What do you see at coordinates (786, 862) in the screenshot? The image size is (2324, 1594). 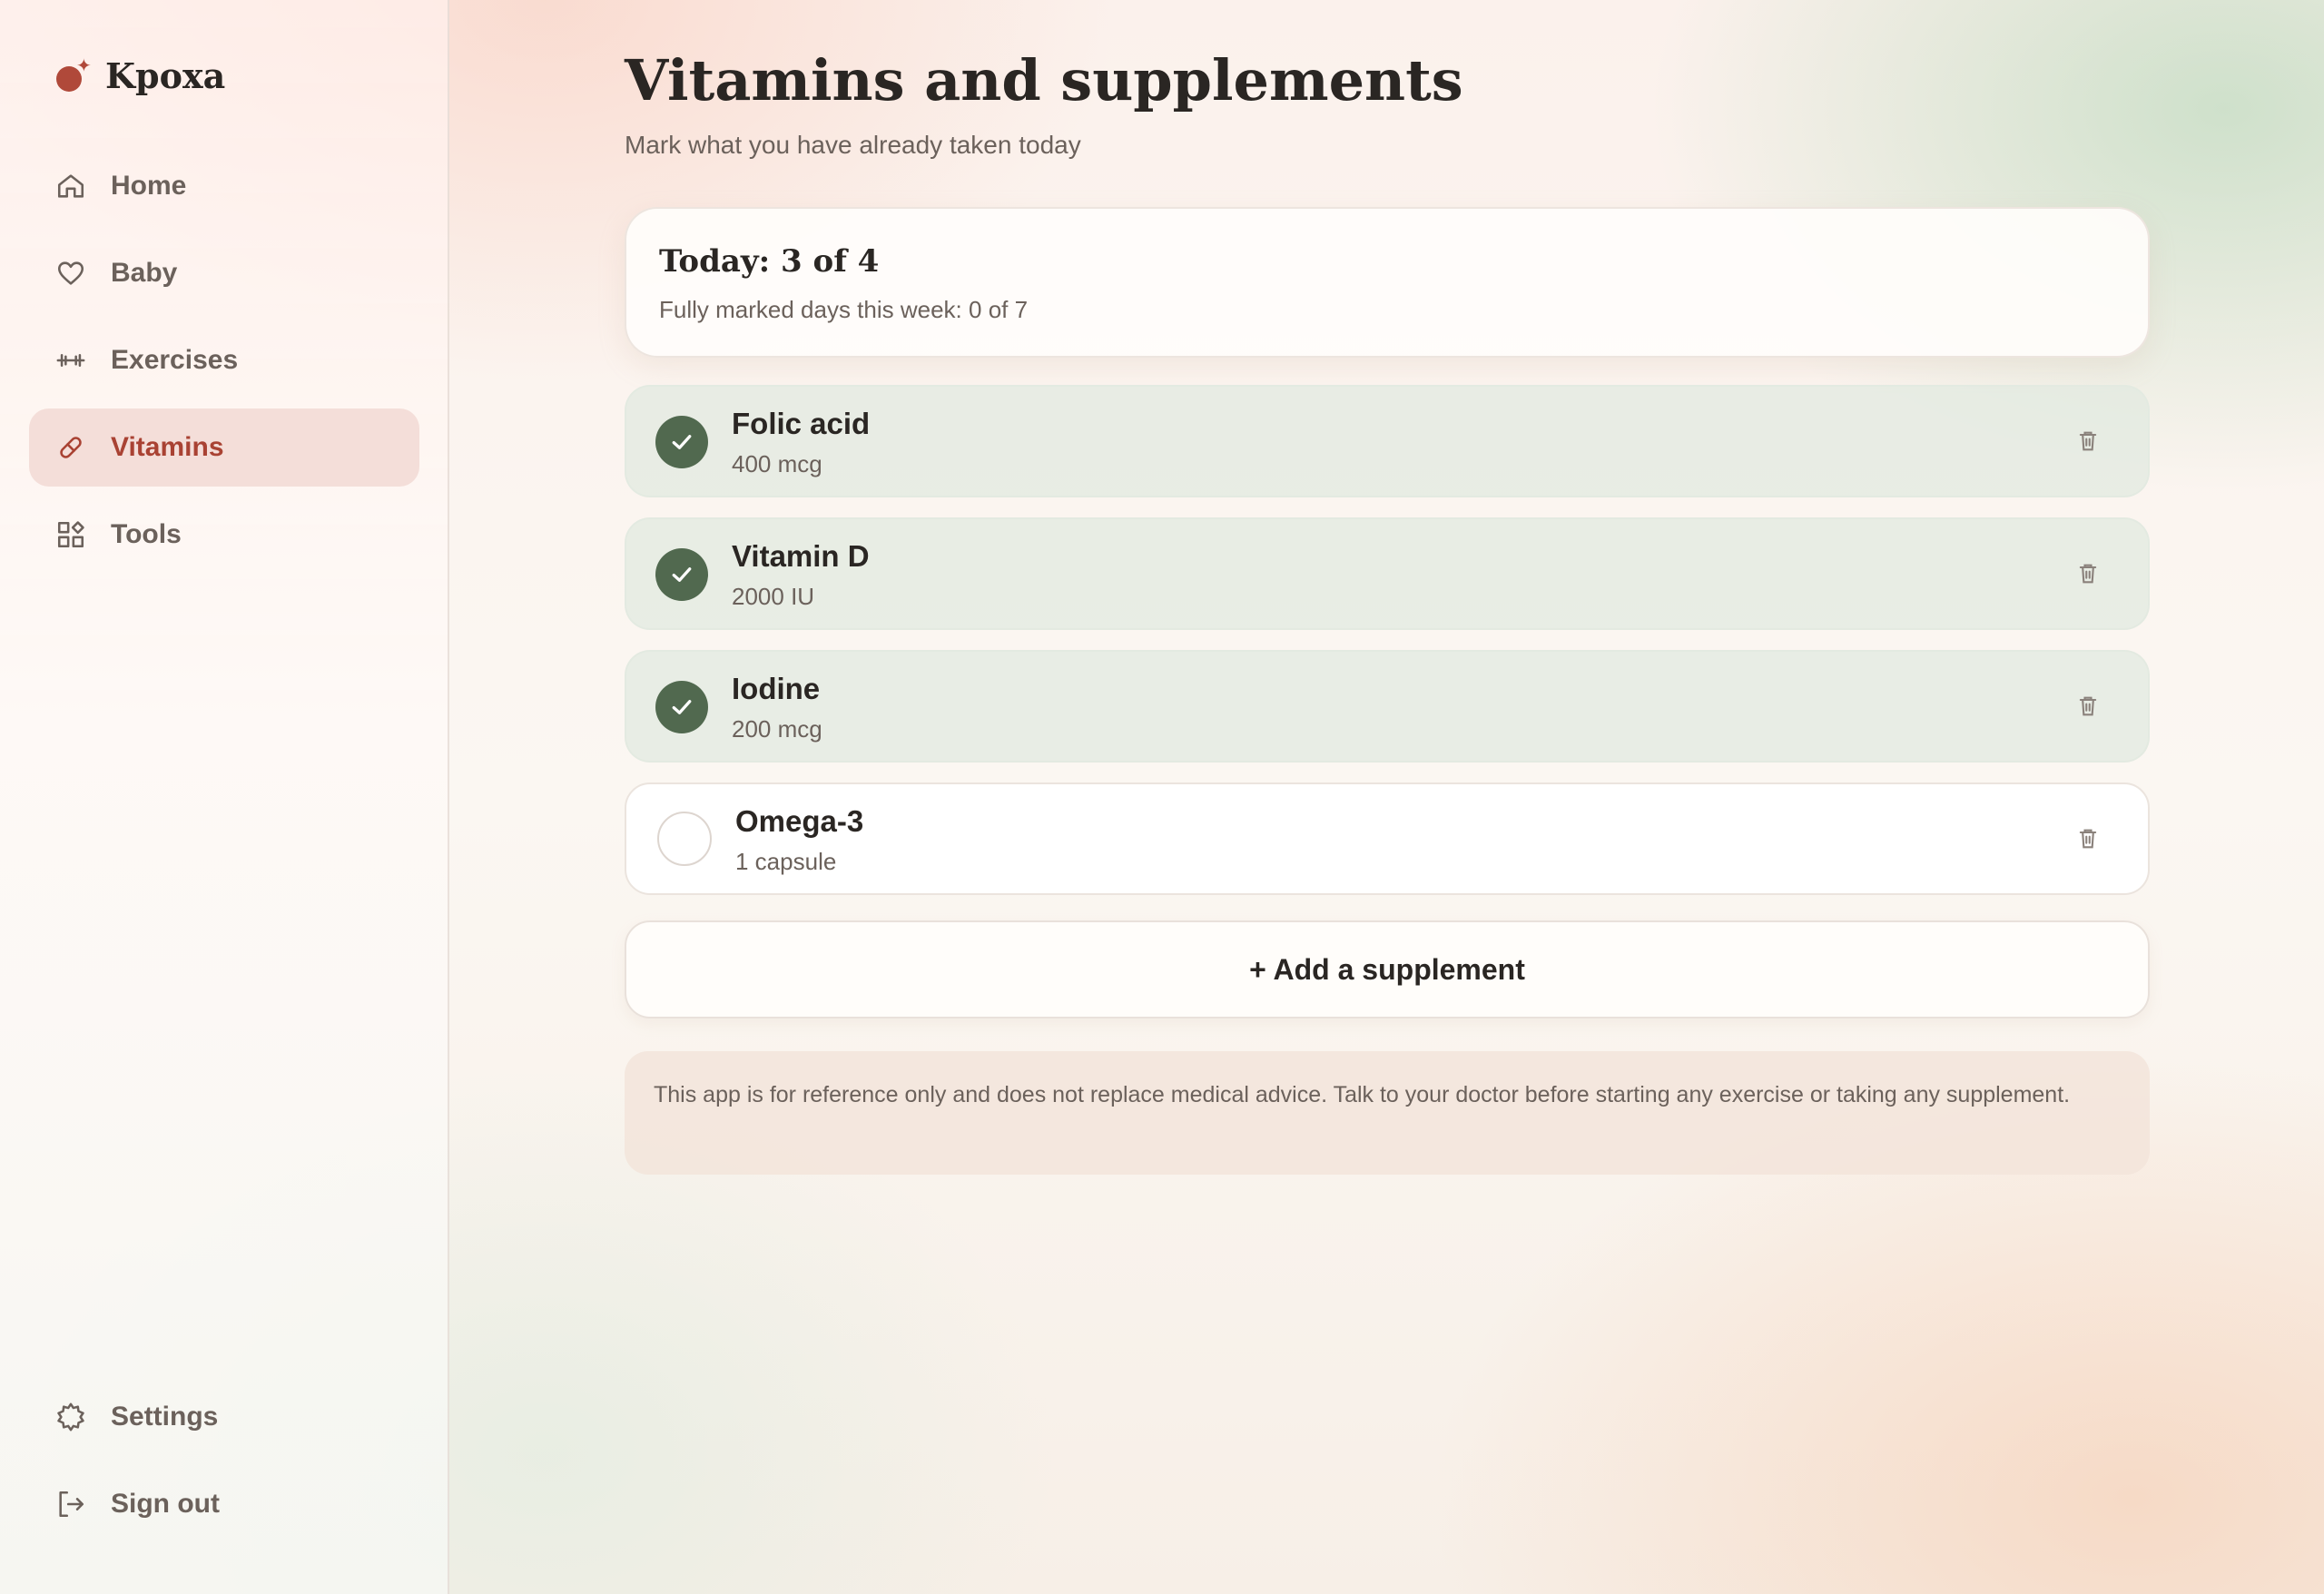 I see `supplement-dose: 1 capsule` at bounding box center [786, 862].